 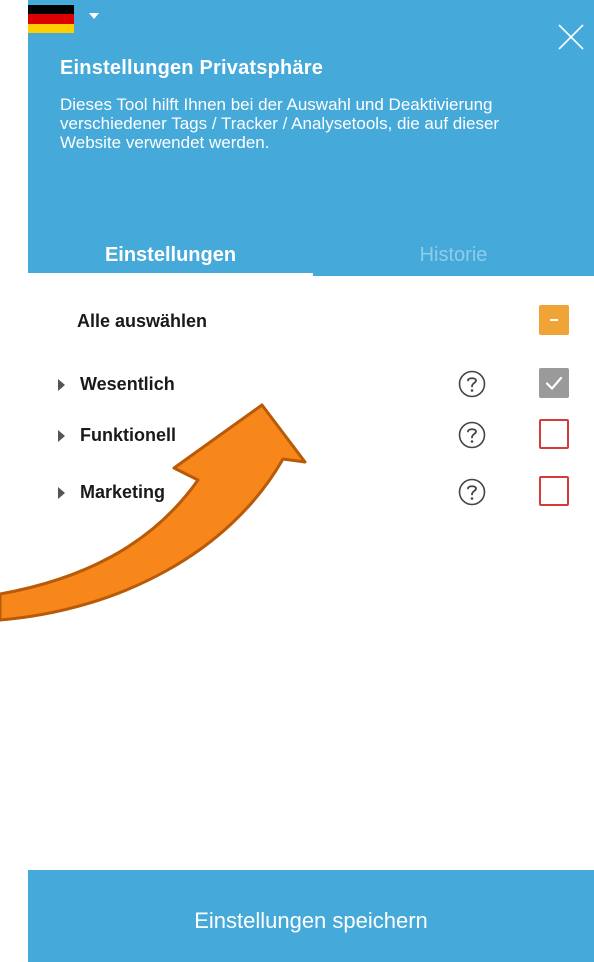 What do you see at coordinates (311, 492) in the screenshot?
I see `category-row-marketing: Marketing` at bounding box center [311, 492].